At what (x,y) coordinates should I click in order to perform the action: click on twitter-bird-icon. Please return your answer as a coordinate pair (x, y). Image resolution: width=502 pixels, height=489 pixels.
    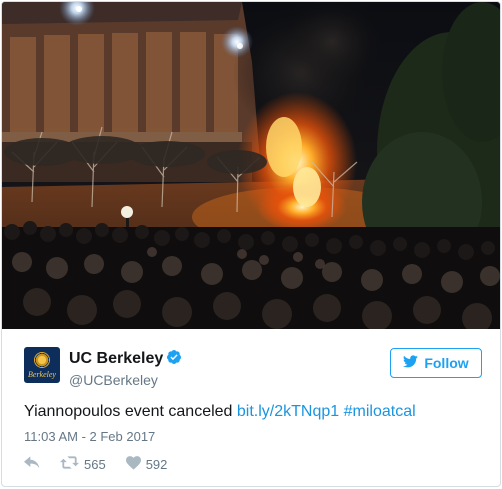
    Looking at the image, I should click on (411, 363).